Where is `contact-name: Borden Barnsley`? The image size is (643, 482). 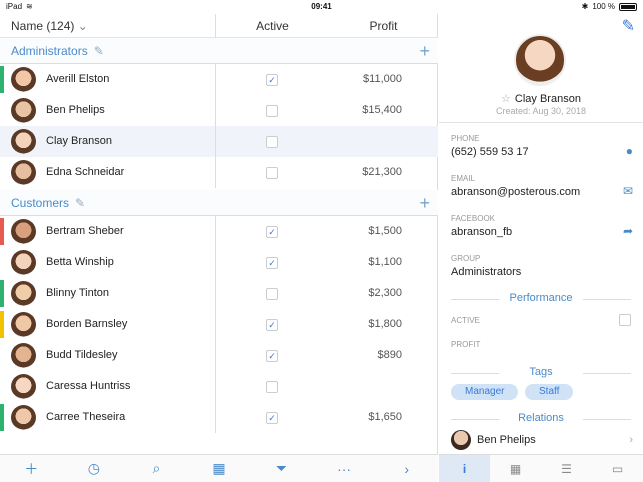 contact-name: Borden Barnsley is located at coordinates (87, 324).